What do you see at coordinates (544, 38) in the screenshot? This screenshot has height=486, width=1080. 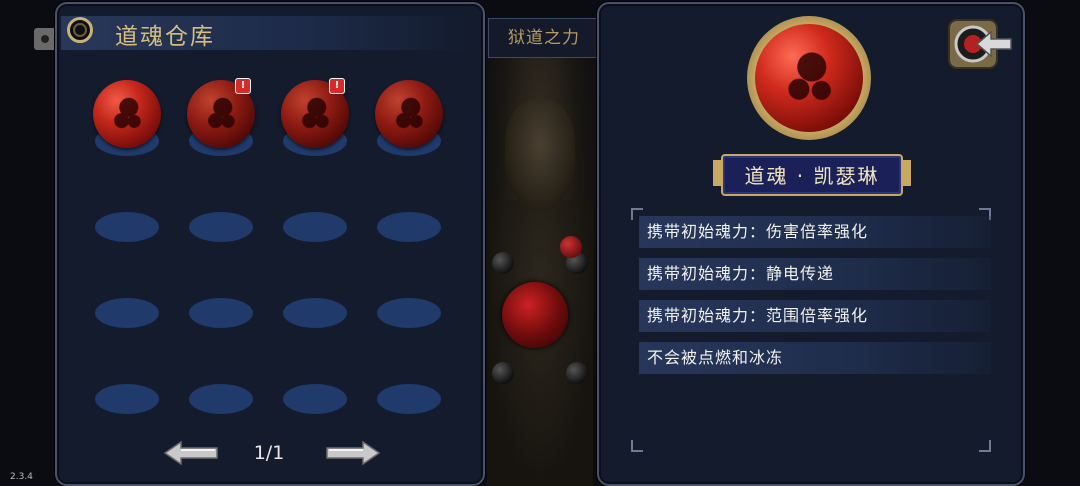 I see `tab-prison-power: 狱道之力` at bounding box center [544, 38].